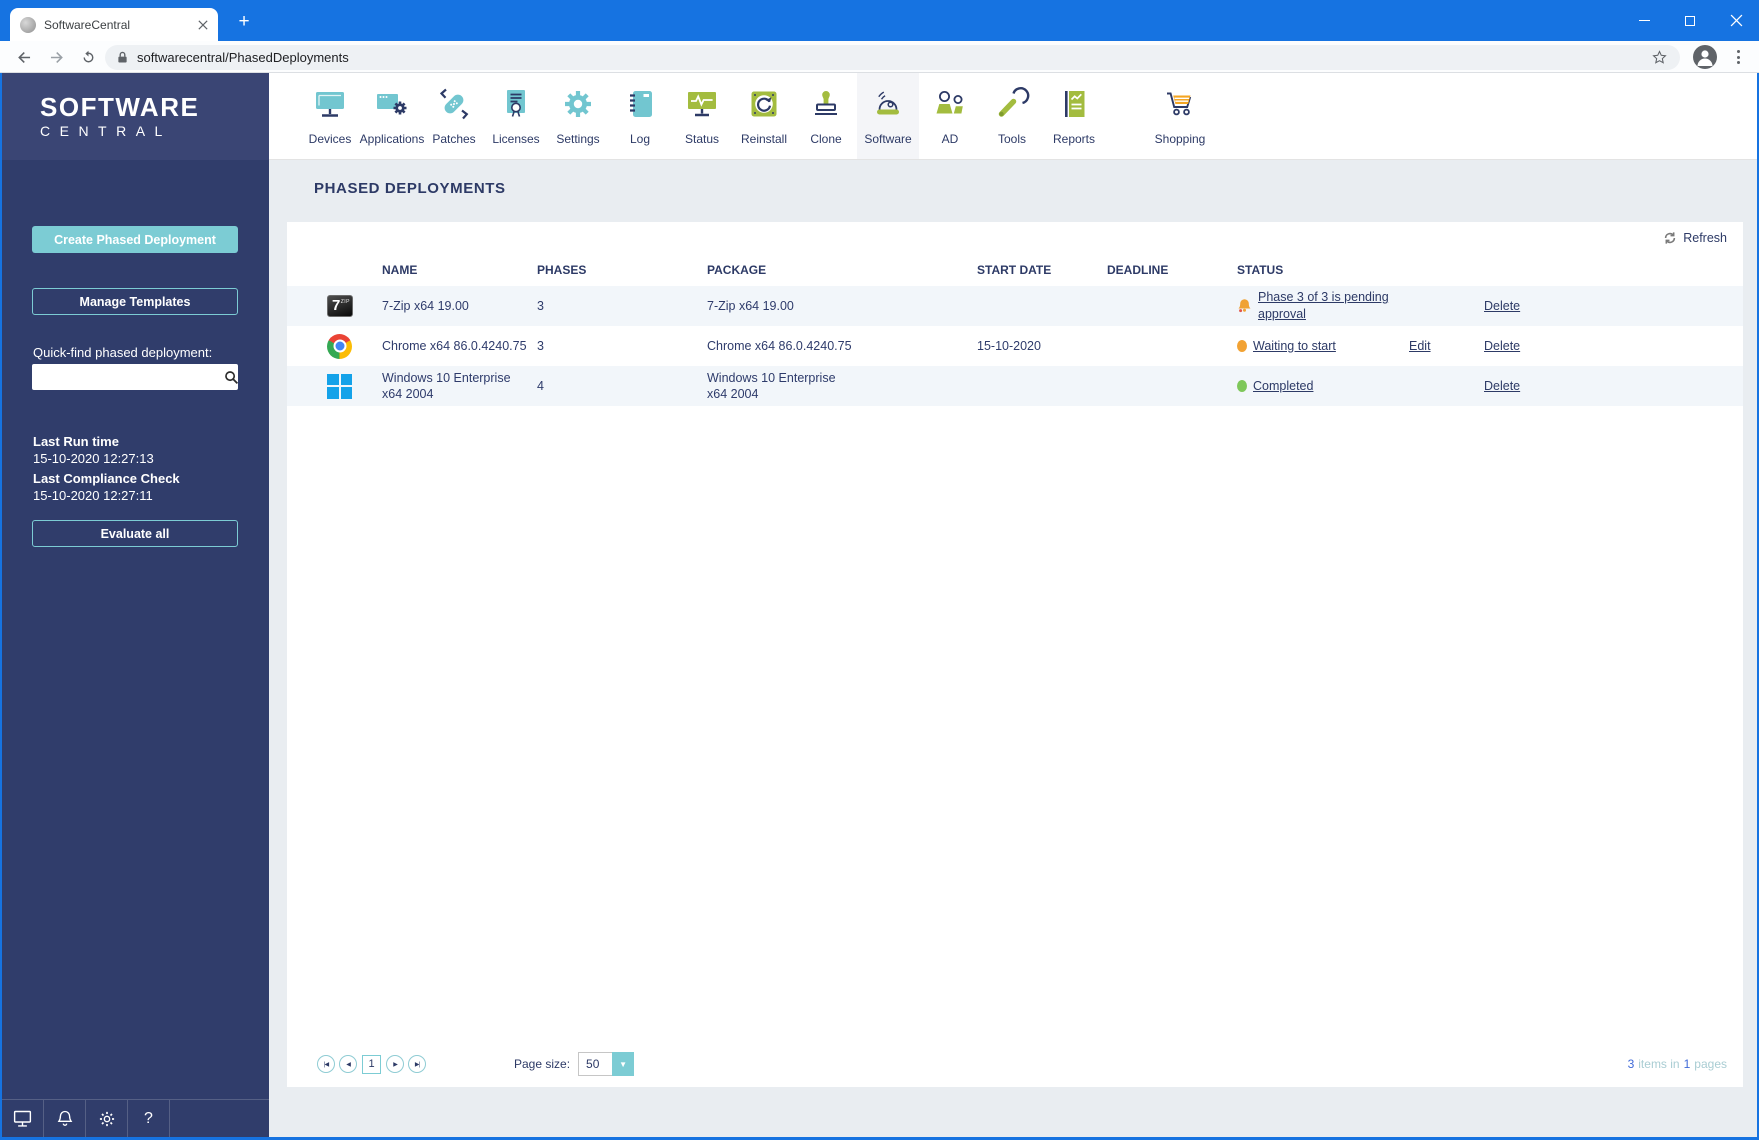 The height and width of the screenshot is (1140, 1759). What do you see at coordinates (107, 1118) in the screenshot?
I see `settings-gear-icon` at bounding box center [107, 1118].